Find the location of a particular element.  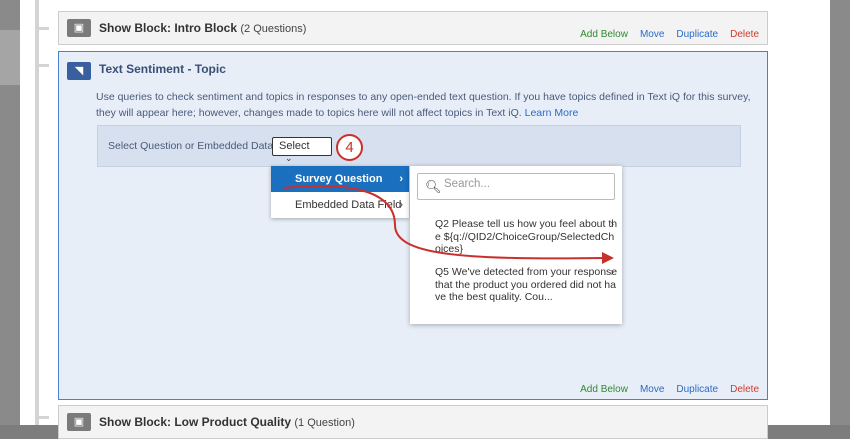

search-field: 🔍︎ is located at coordinates (516, 186).